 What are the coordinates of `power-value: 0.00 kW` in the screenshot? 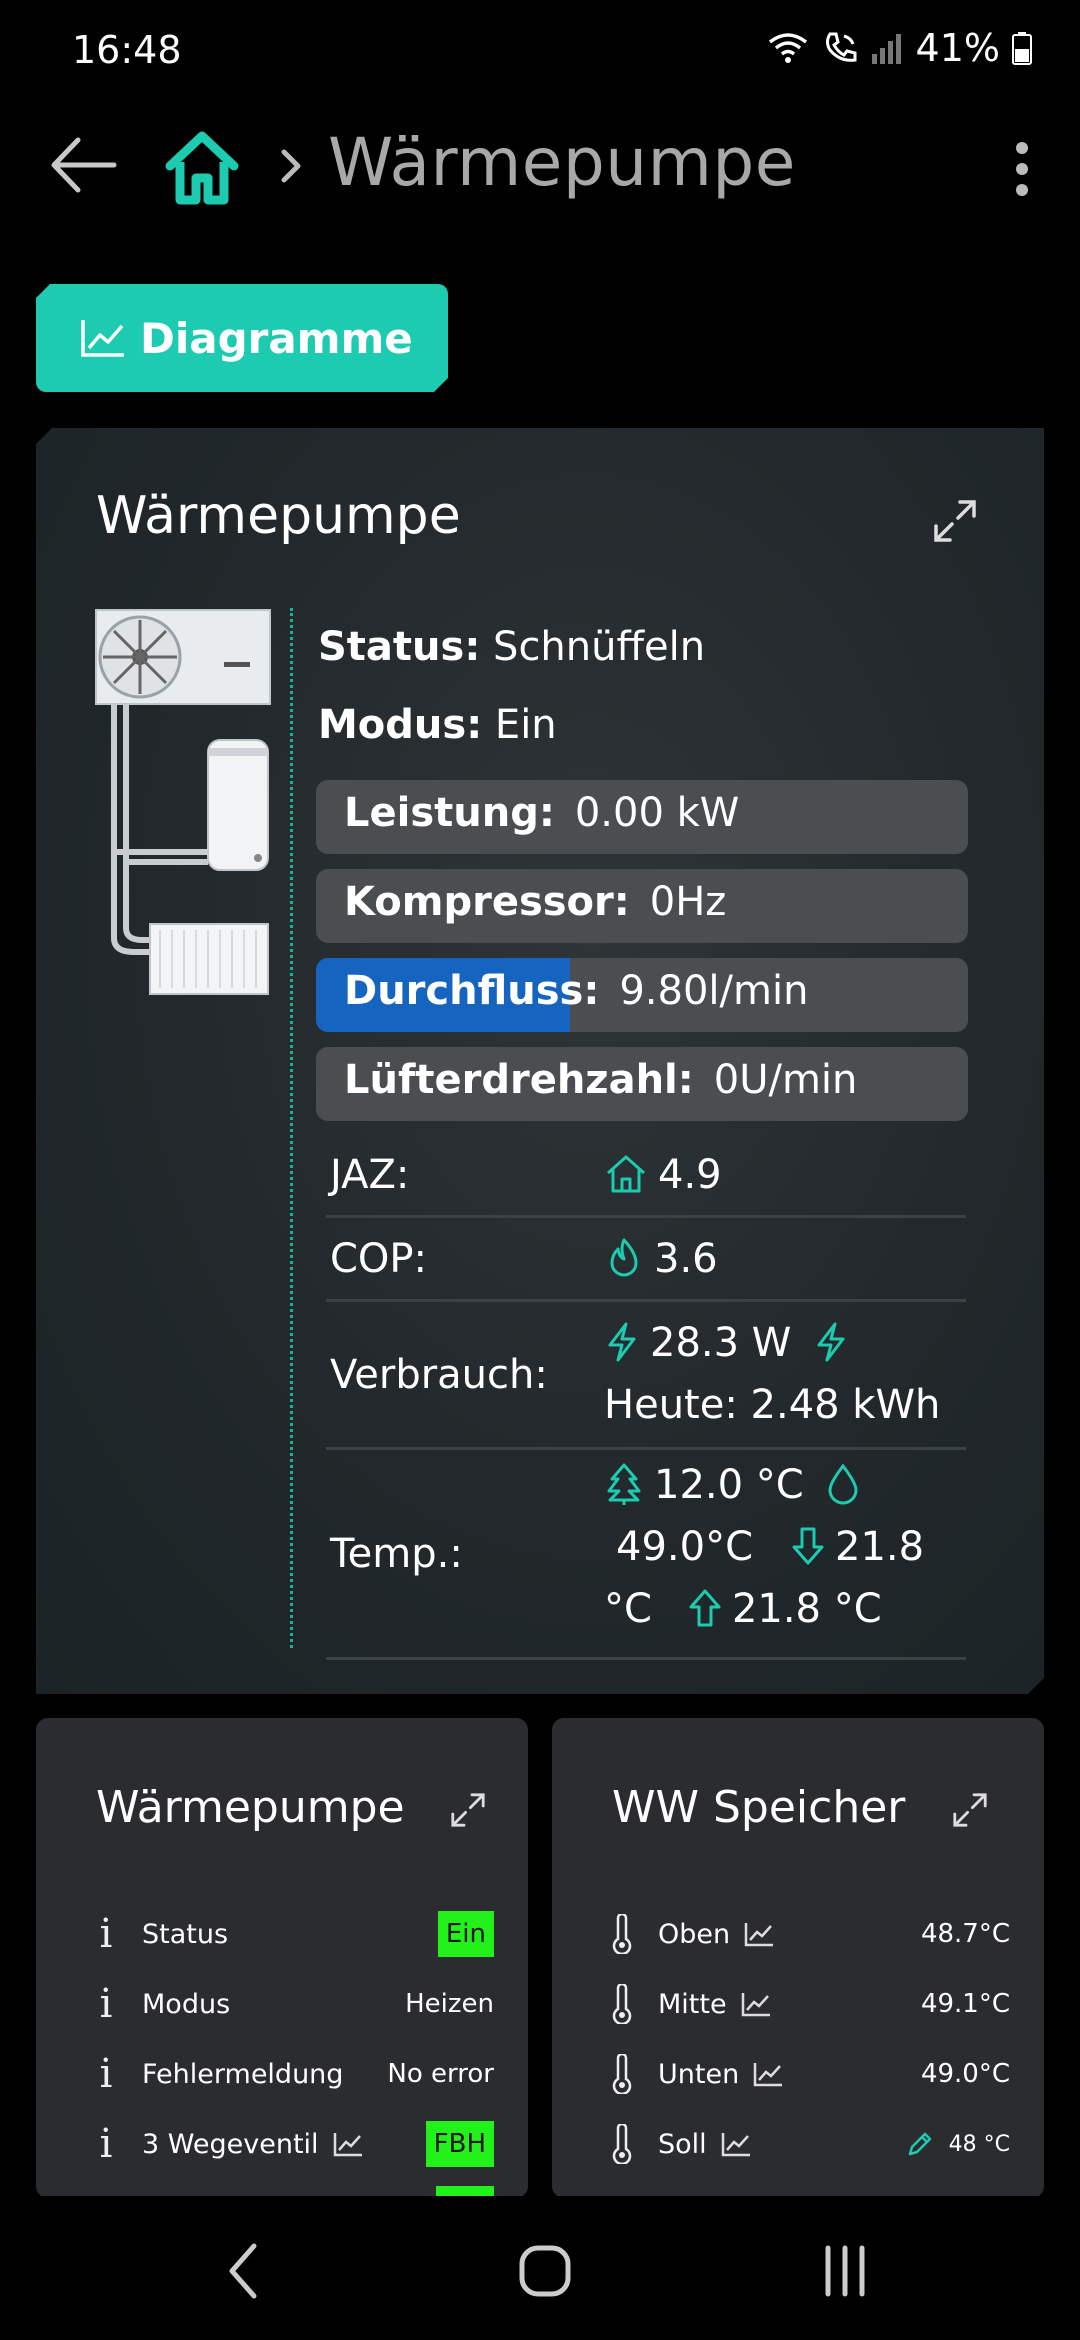 It's located at (657, 813).